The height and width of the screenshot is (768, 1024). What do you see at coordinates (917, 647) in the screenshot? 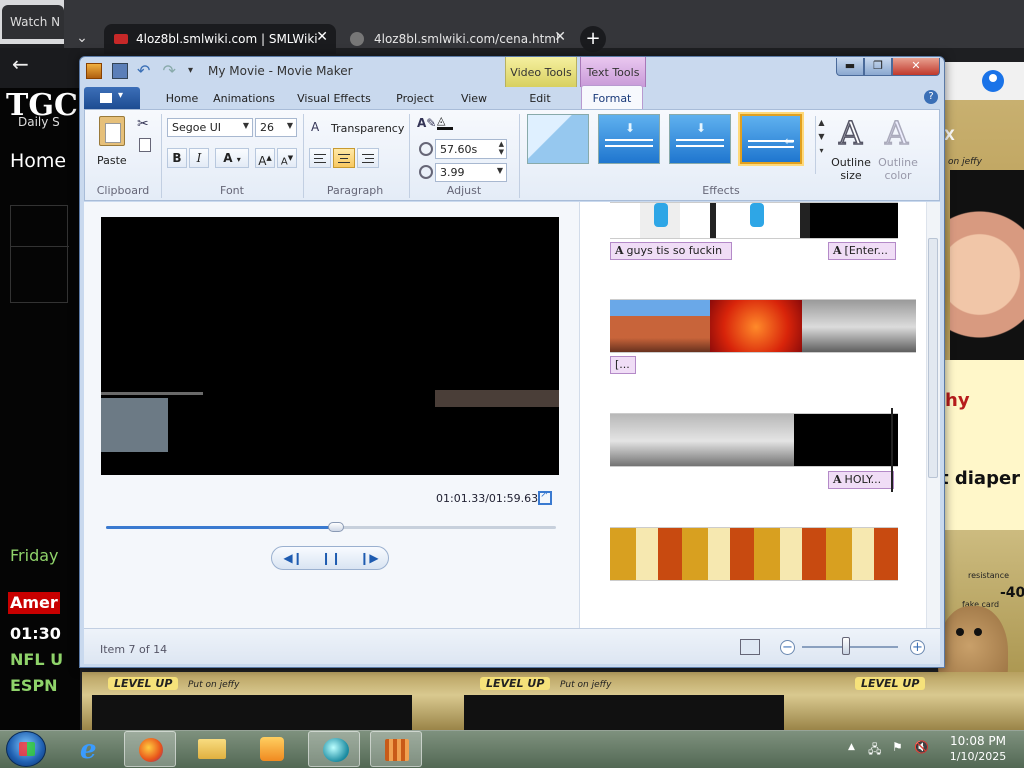
I see `zoom-in-button: +` at bounding box center [917, 647].